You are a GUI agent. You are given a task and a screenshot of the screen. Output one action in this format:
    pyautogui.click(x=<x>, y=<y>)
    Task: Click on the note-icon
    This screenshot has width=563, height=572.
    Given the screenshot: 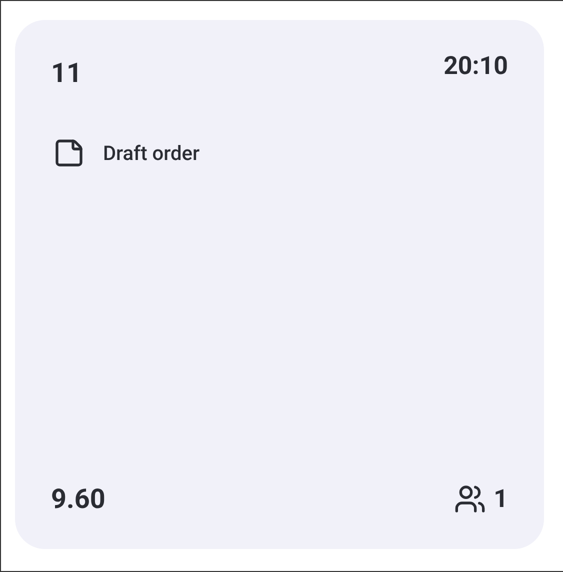 What is the action you would take?
    pyautogui.click(x=69, y=153)
    